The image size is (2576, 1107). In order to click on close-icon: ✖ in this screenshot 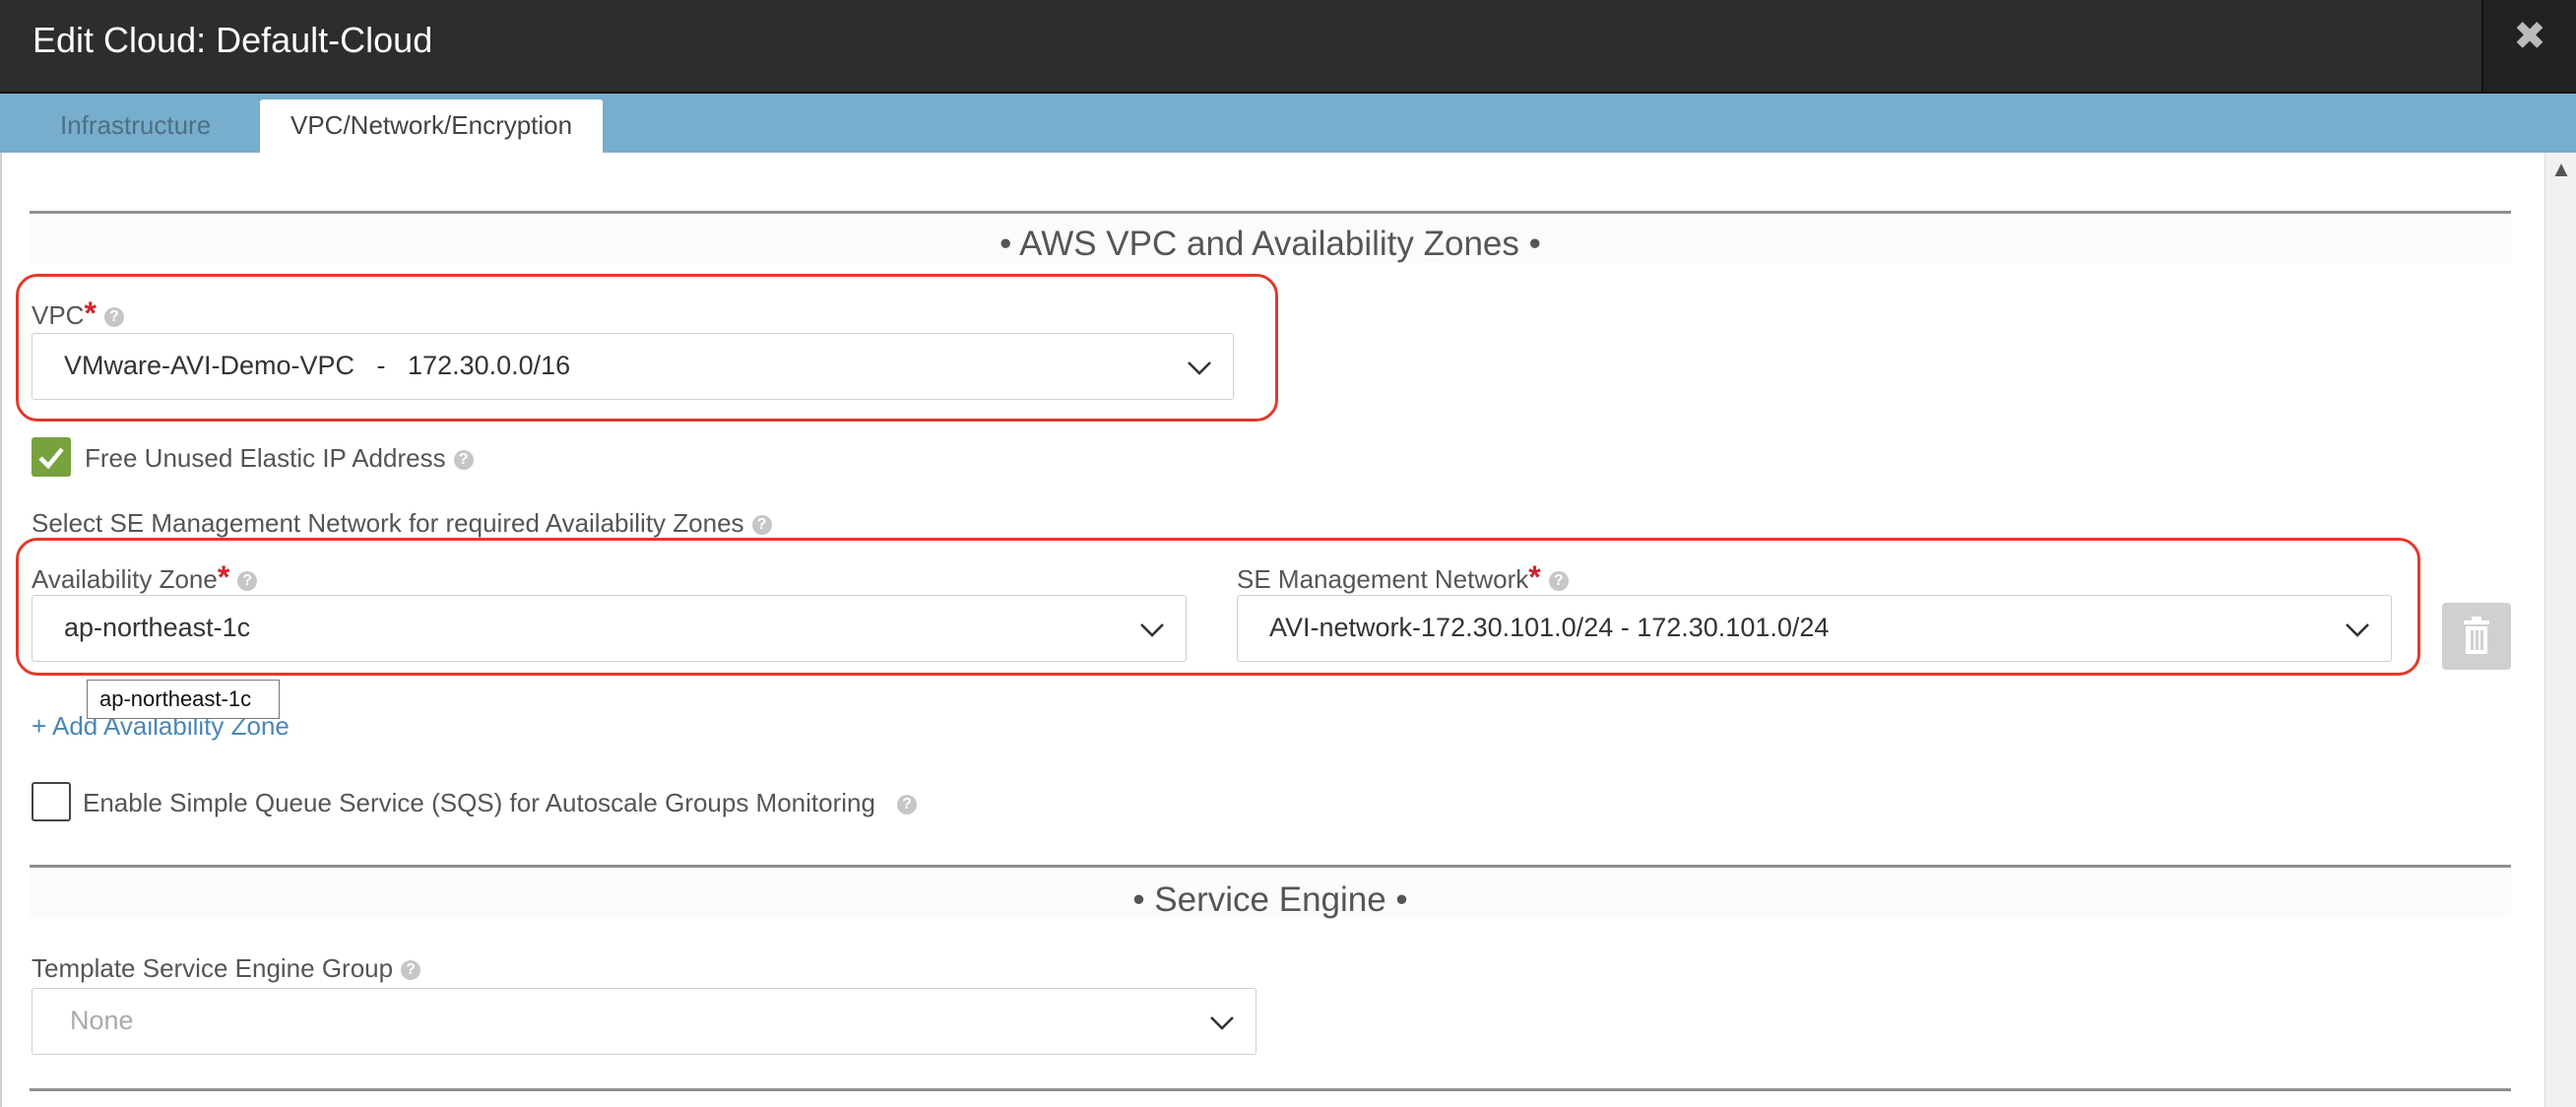, I will do `click(2529, 36)`.